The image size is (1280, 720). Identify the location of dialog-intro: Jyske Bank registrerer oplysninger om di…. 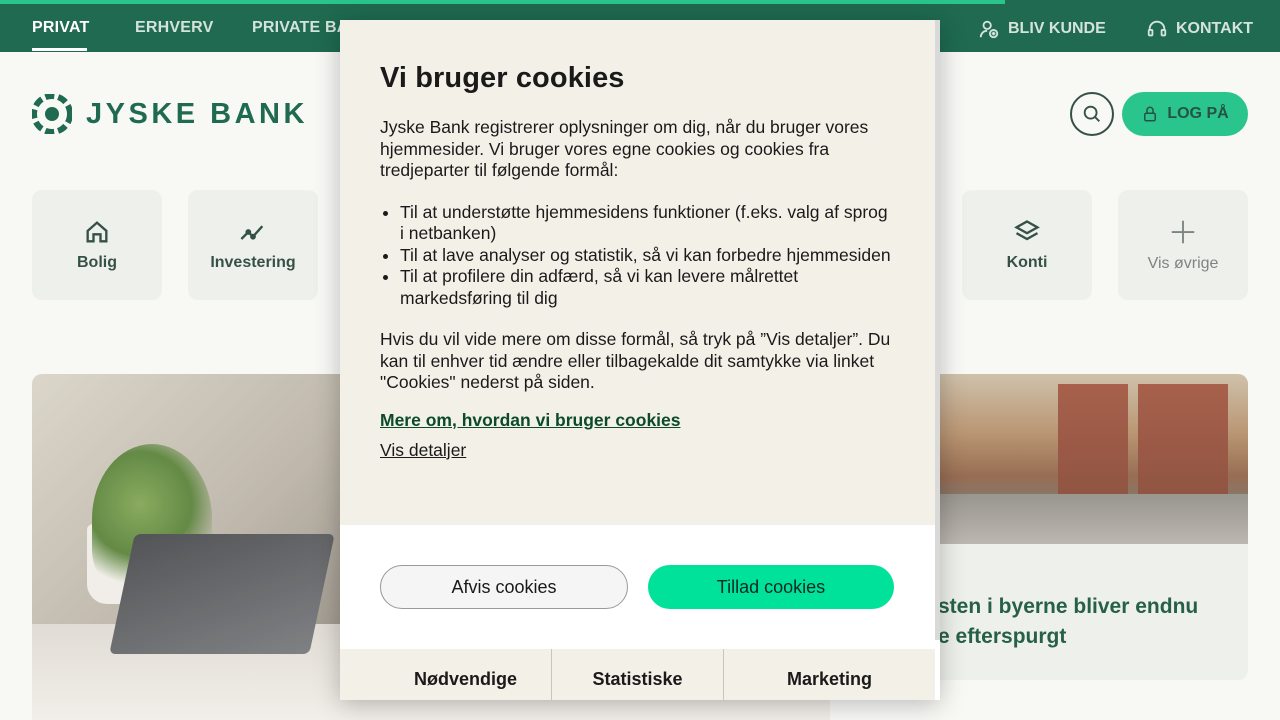
(624, 148).